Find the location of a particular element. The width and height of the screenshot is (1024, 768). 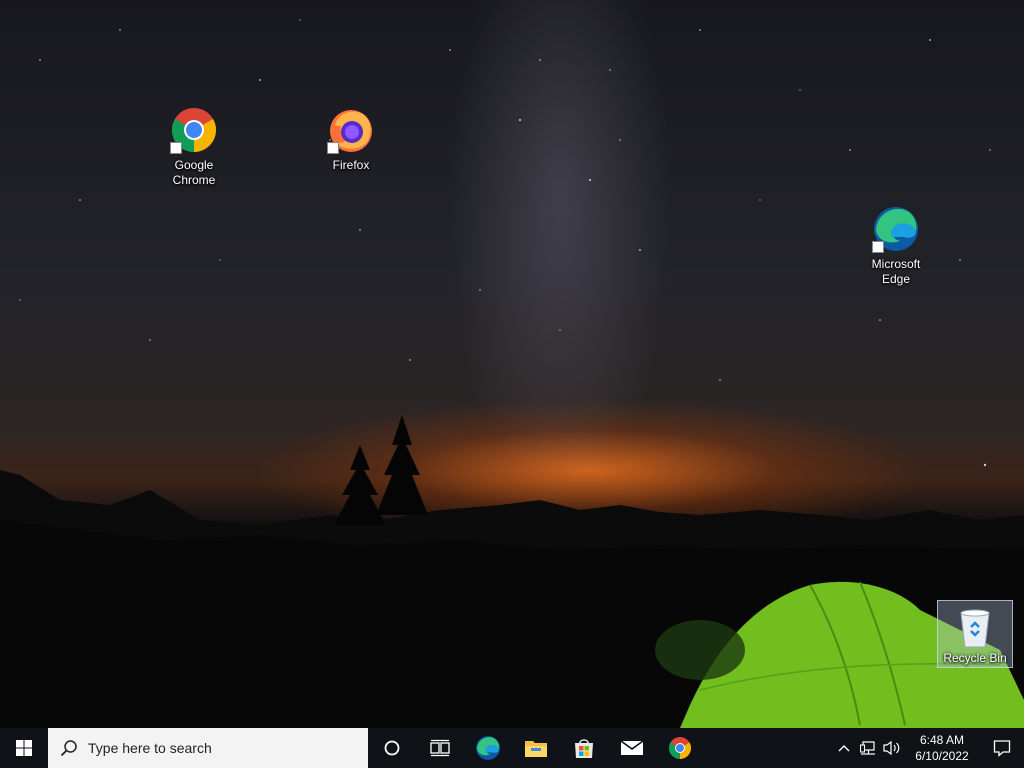

mail-button is located at coordinates (632, 748).